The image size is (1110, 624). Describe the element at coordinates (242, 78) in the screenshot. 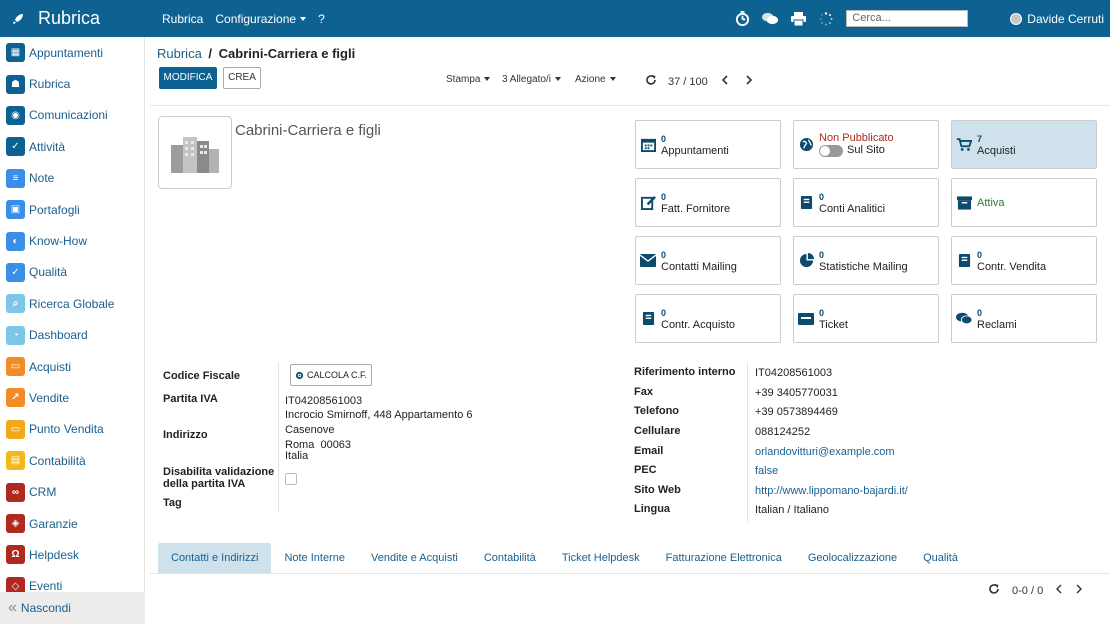

I see `create-button: CREA` at that location.